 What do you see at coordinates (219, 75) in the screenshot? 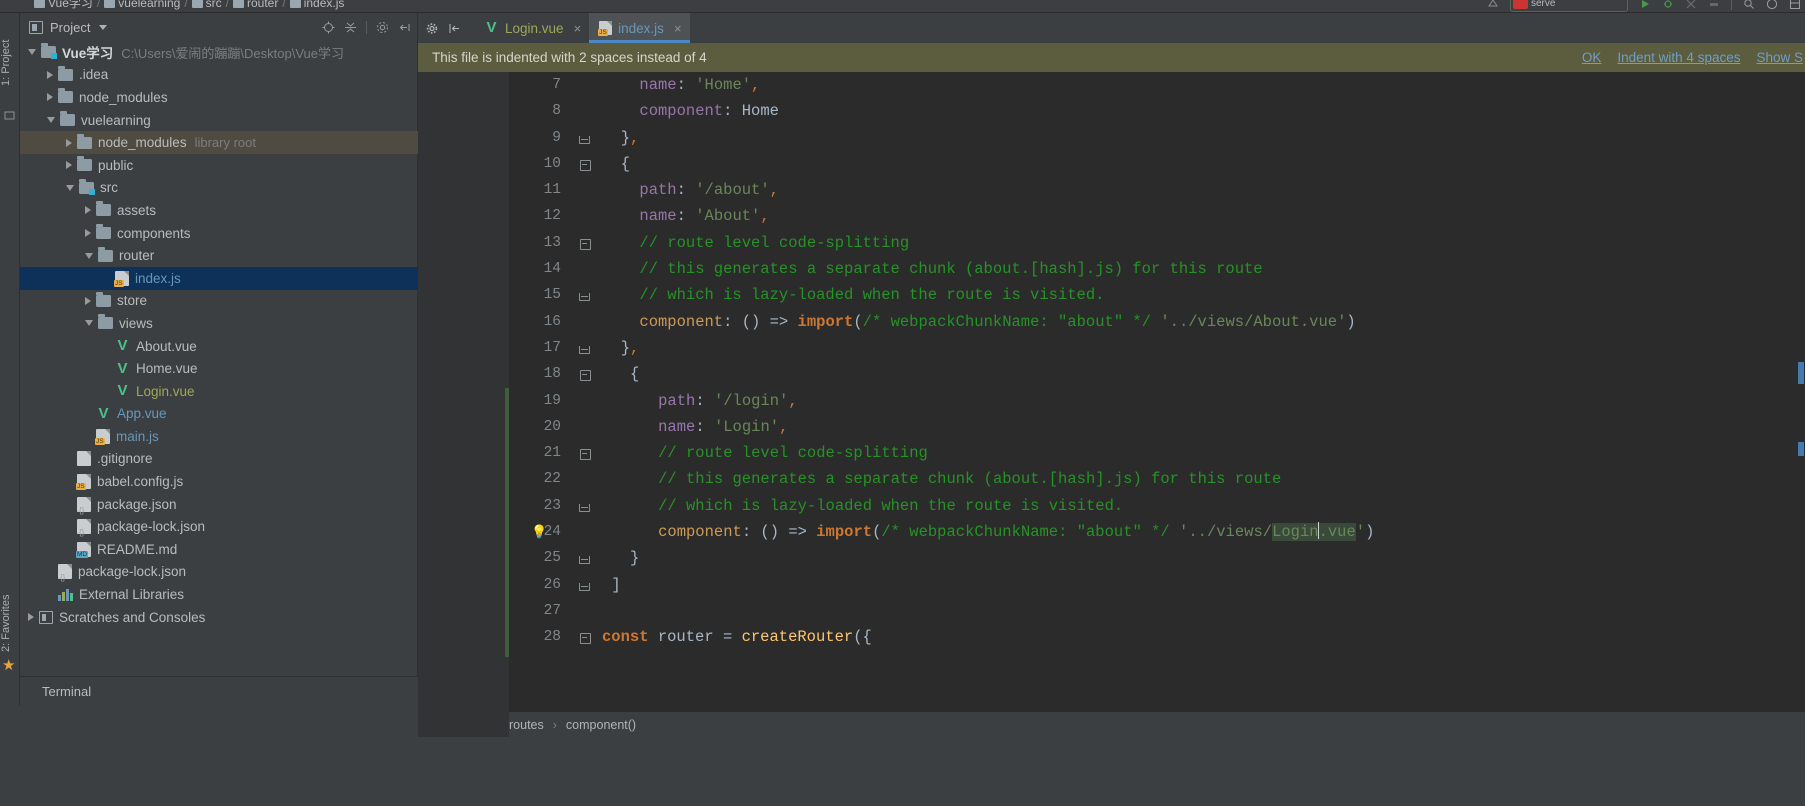
I see `tree-row: .idea` at bounding box center [219, 75].